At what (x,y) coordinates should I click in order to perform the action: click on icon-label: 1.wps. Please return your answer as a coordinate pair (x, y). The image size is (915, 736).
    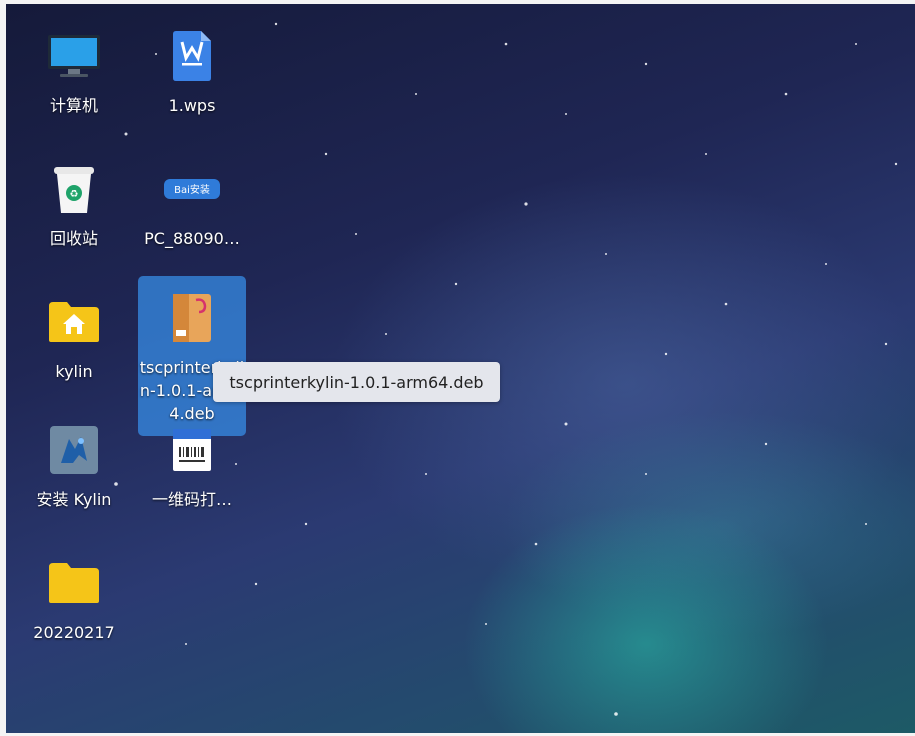
    Looking at the image, I should click on (192, 105).